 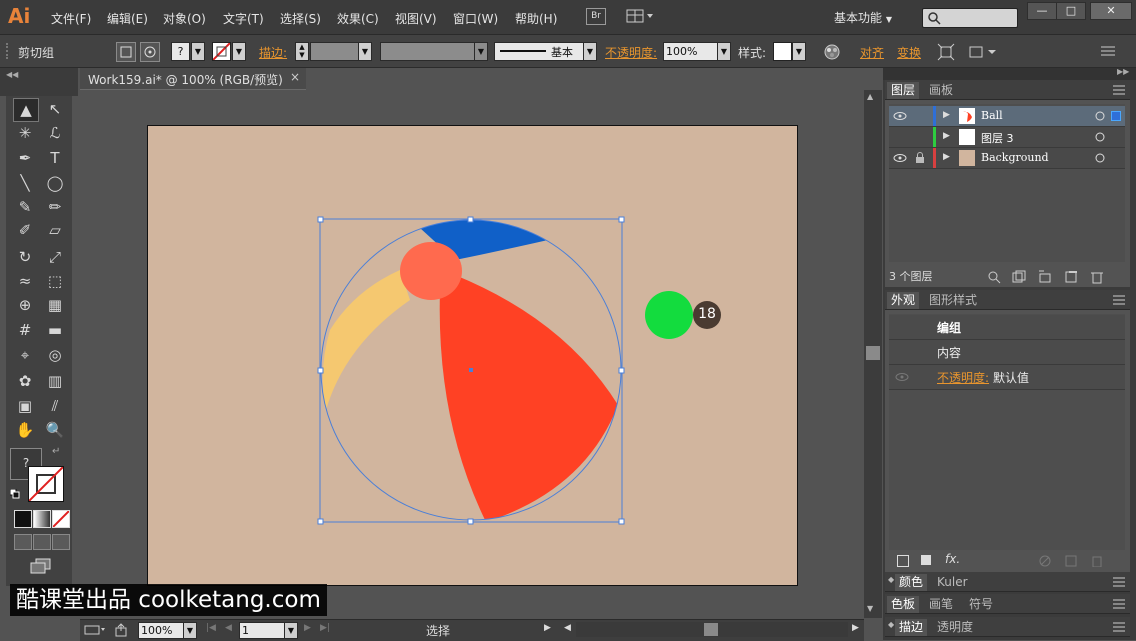 What do you see at coordinates (1116, 116) in the screenshot?
I see `selection-indicator` at bounding box center [1116, 116].